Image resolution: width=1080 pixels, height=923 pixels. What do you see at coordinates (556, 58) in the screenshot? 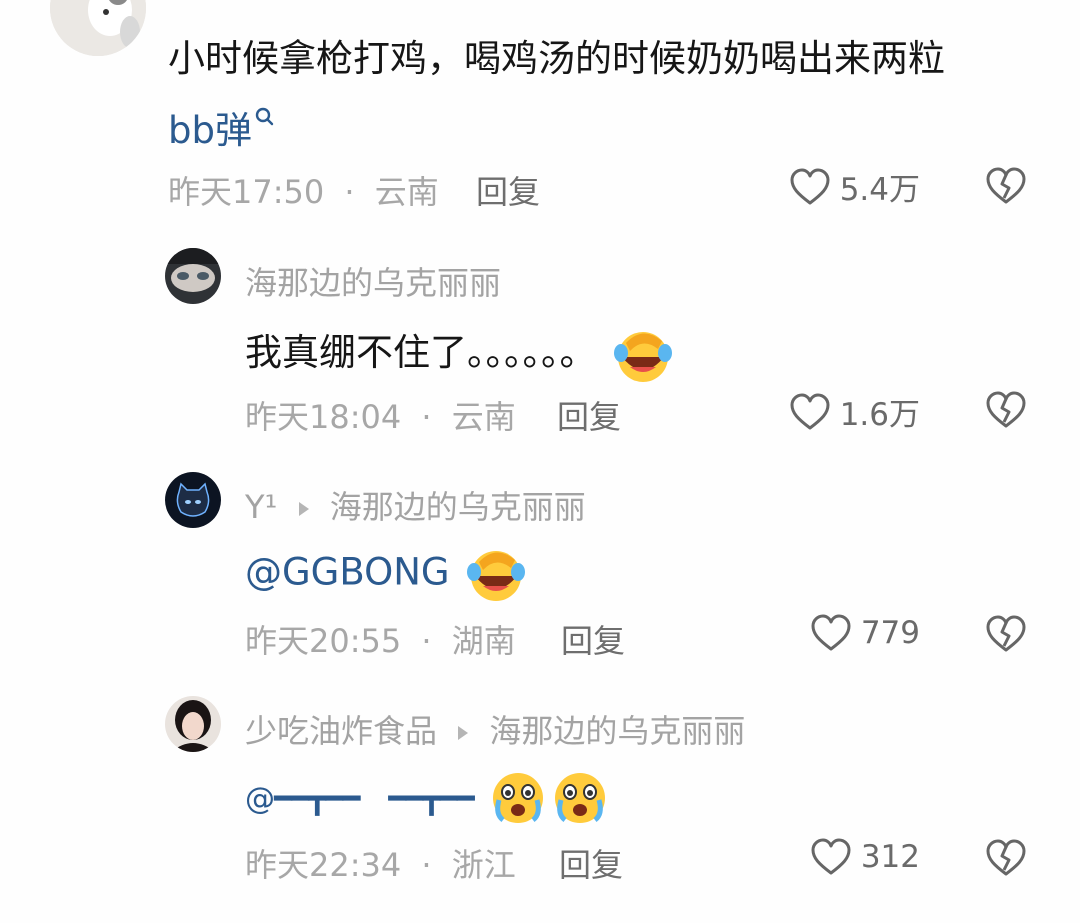
I see `comment-text: 小时候拿枪打鸡，喝鸡汤的时候奶奶喝出来两粒` at bounding box center [556, 58].